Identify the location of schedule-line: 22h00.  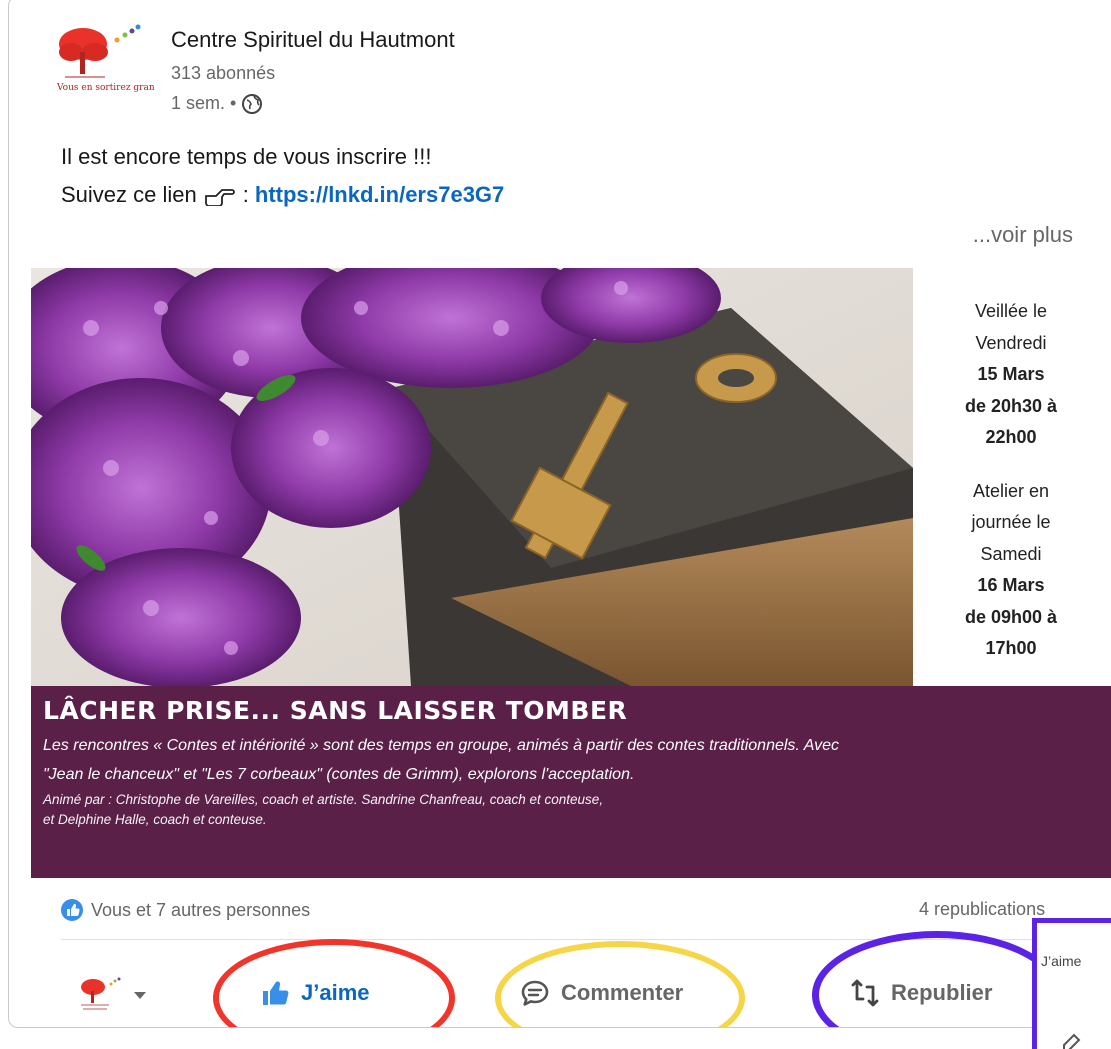
(1011, 438).